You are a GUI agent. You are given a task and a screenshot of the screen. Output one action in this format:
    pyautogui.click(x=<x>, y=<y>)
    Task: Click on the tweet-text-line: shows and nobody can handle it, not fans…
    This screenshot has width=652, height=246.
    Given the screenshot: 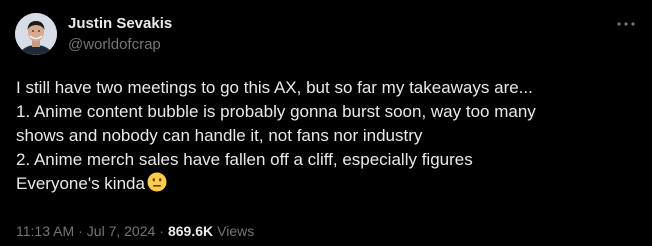 What is the action you would take?
    pyautogui.click(x=219, y=135)
    